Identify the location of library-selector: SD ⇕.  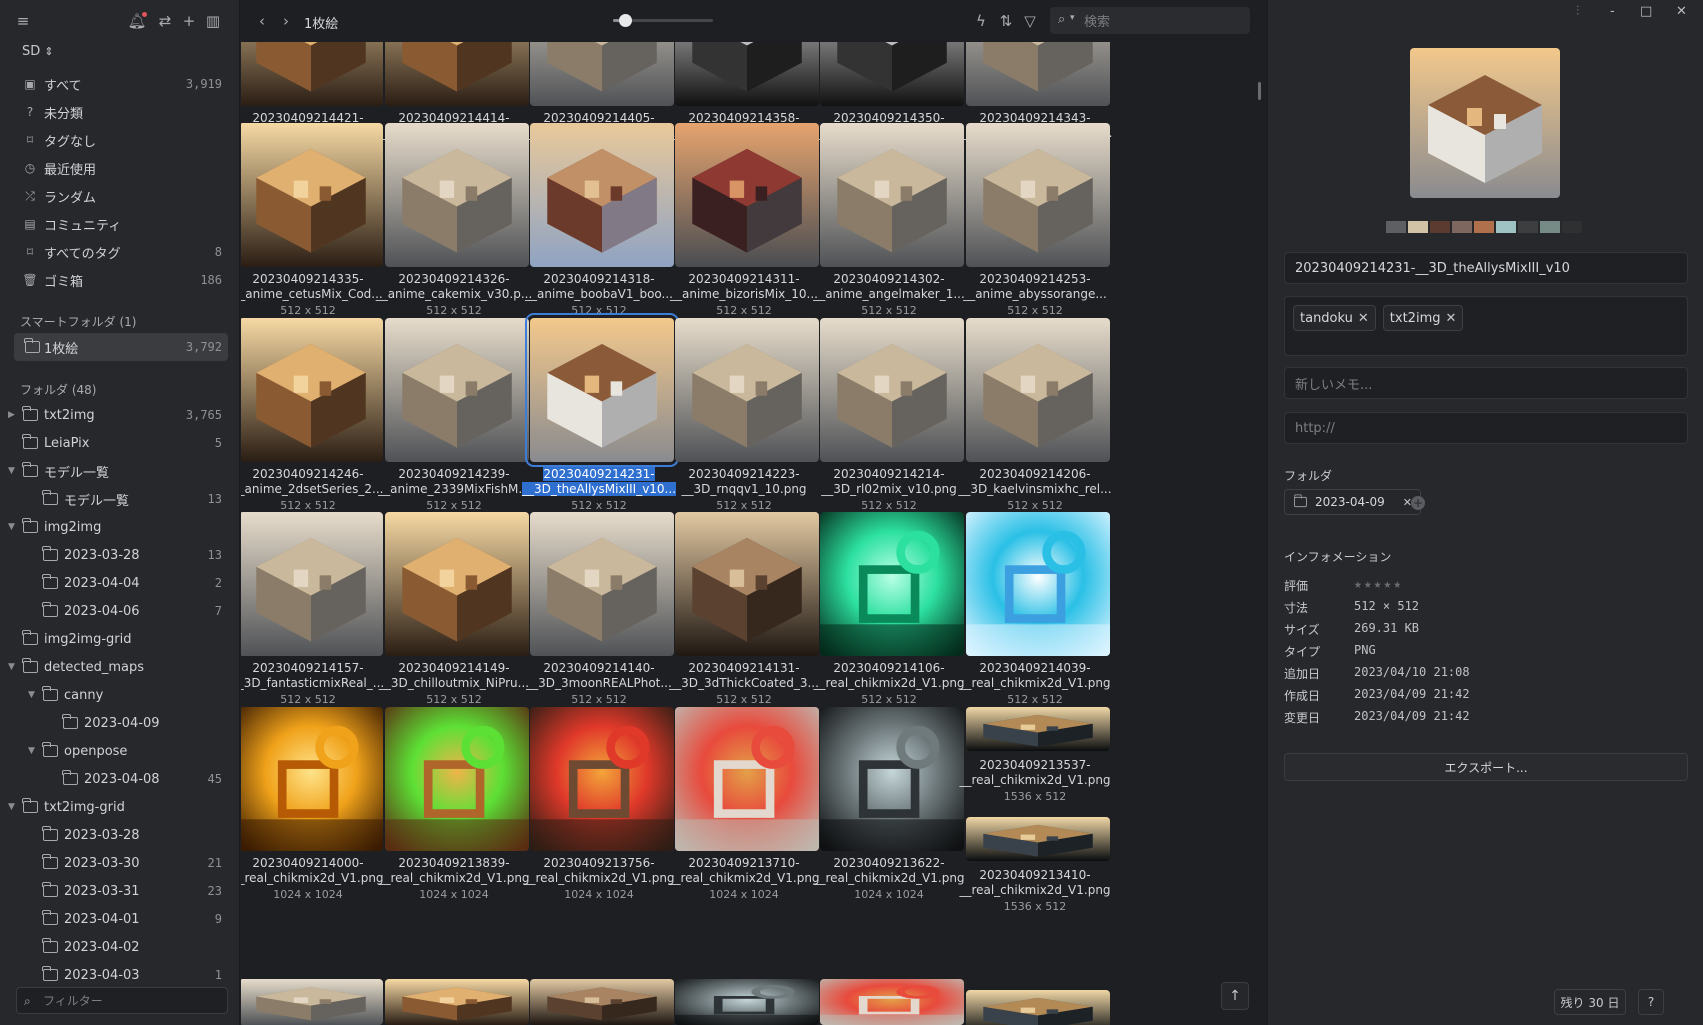
(38, 51).